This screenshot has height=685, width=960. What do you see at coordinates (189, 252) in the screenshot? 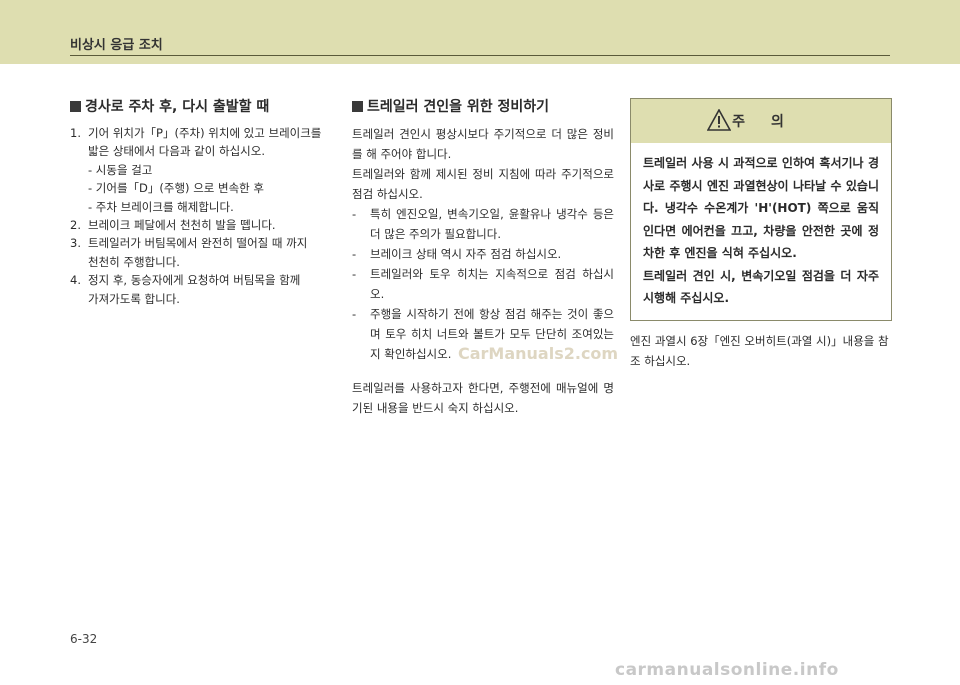
I see `list-item: 3. 트레일러가 버팀목에서 완전히 떨어질 때 까지 천천히 주행합니다.` at bounding box center [189, 252].